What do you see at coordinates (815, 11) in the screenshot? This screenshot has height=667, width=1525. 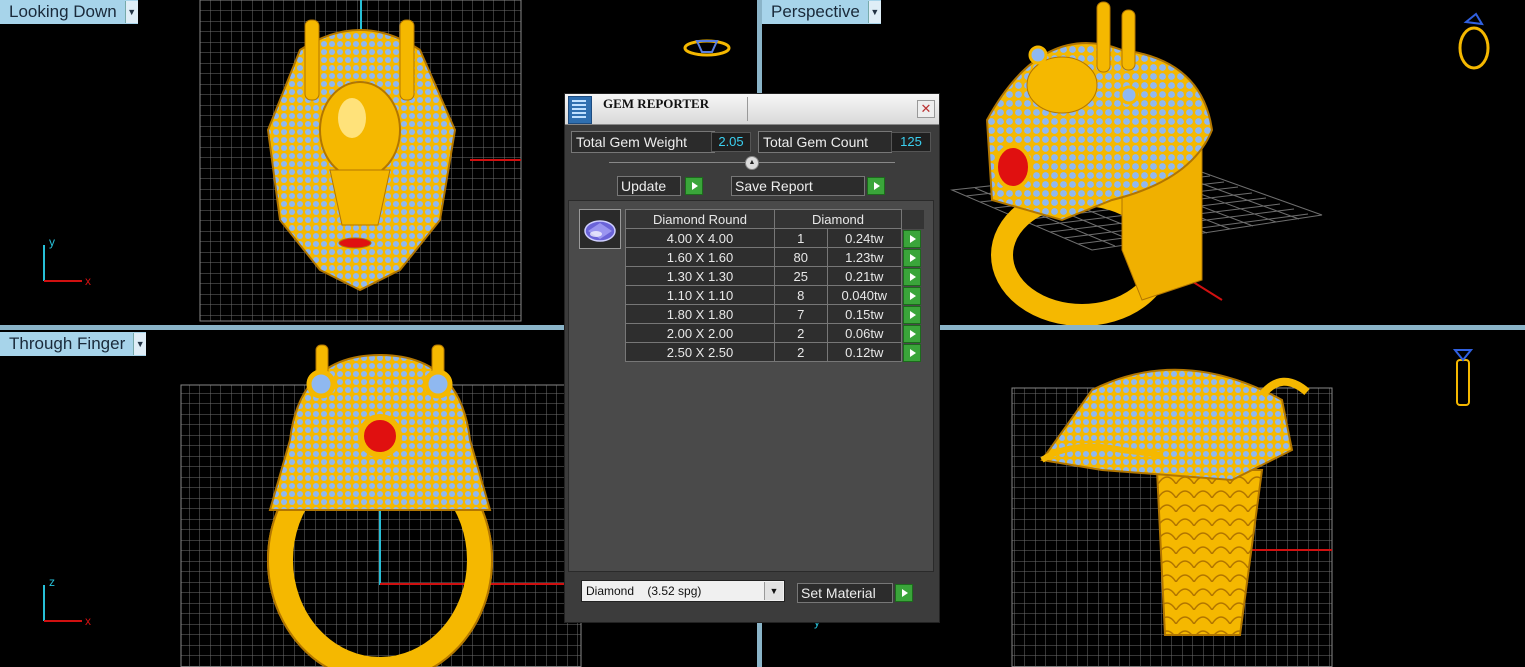 I see `viewport-label: Perspective` at bounding box center [815, 11].